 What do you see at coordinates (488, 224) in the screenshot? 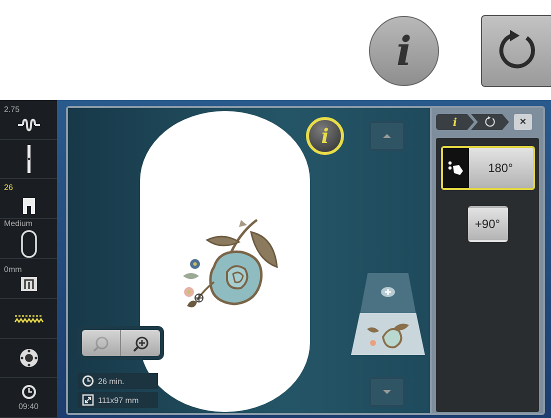
I see `rotate-90-button: +90°` at bounding box center [488, 224].